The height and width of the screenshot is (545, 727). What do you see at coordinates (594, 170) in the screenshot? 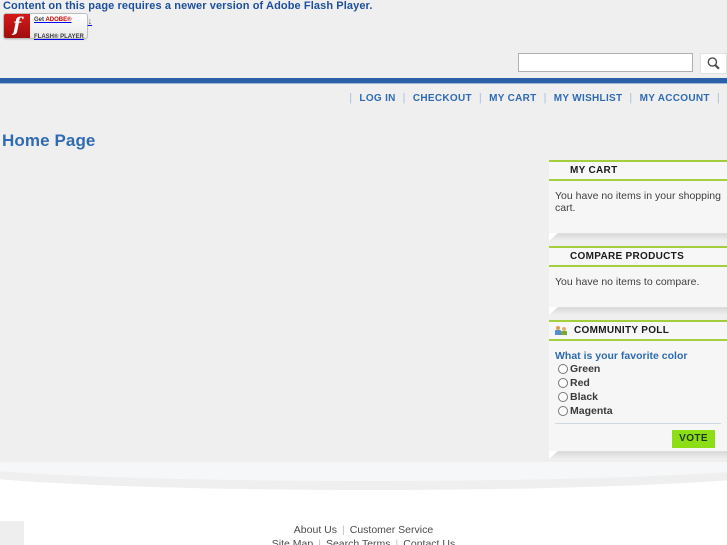
I see `block-my-cart-title: MY CART` at bounding box center [594, 170].